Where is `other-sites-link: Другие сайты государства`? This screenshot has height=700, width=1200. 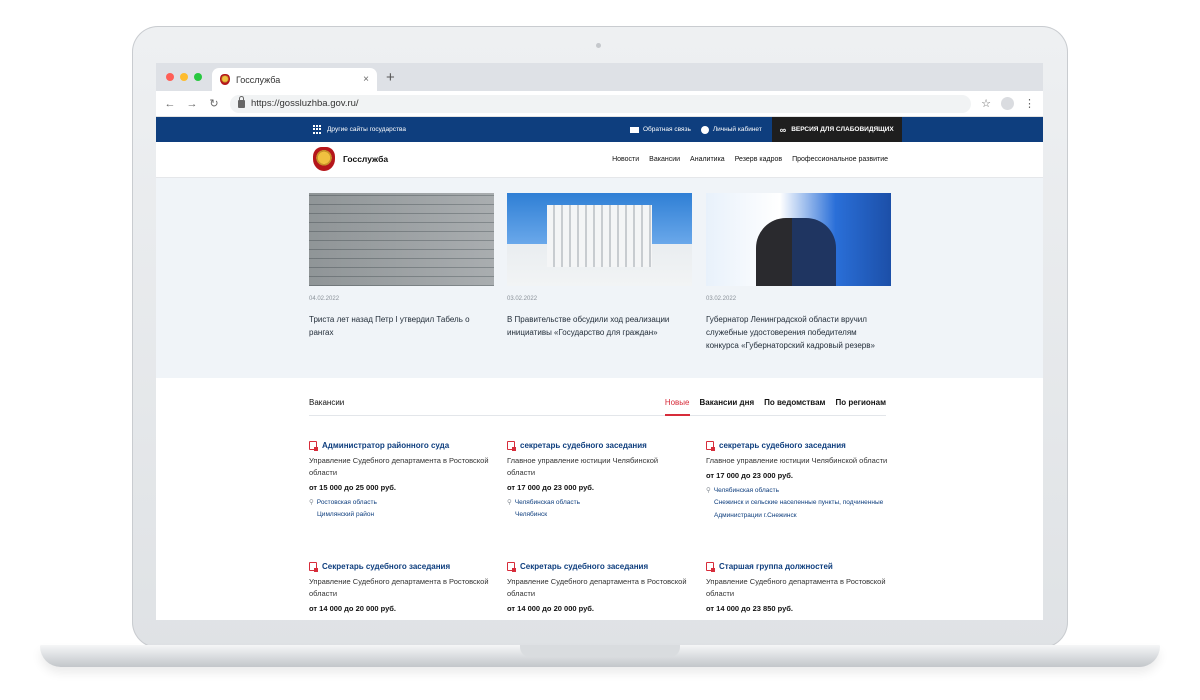 other-sites-link: Другие сайты государства is located at coordinates (359, 129).